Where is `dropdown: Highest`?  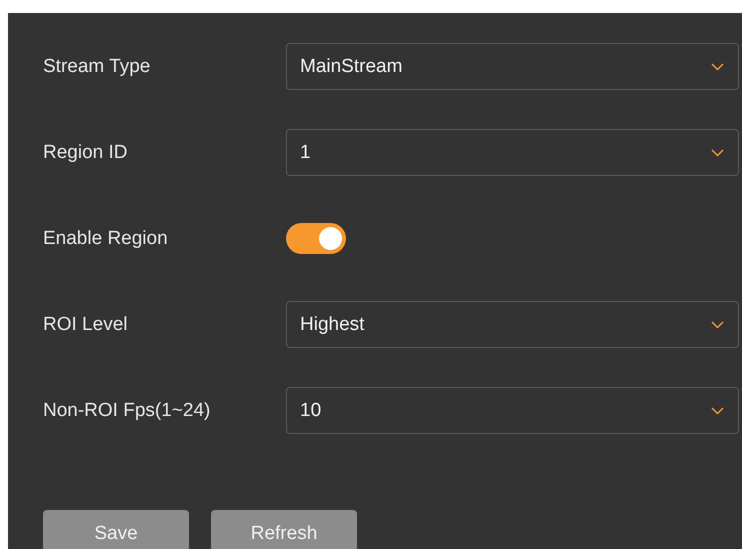
dropdown: Highest is located at coordinates (512, 324).